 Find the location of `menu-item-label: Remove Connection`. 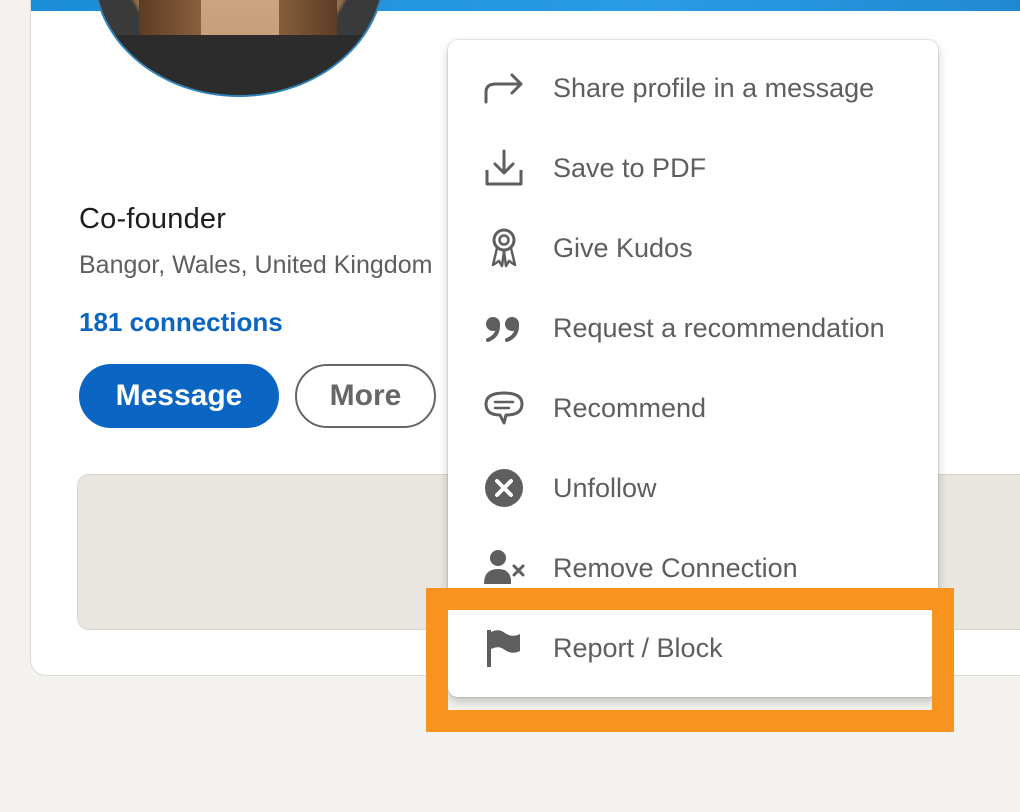

menu-item-label: Remove Connection is located at coordinates (675, 568).